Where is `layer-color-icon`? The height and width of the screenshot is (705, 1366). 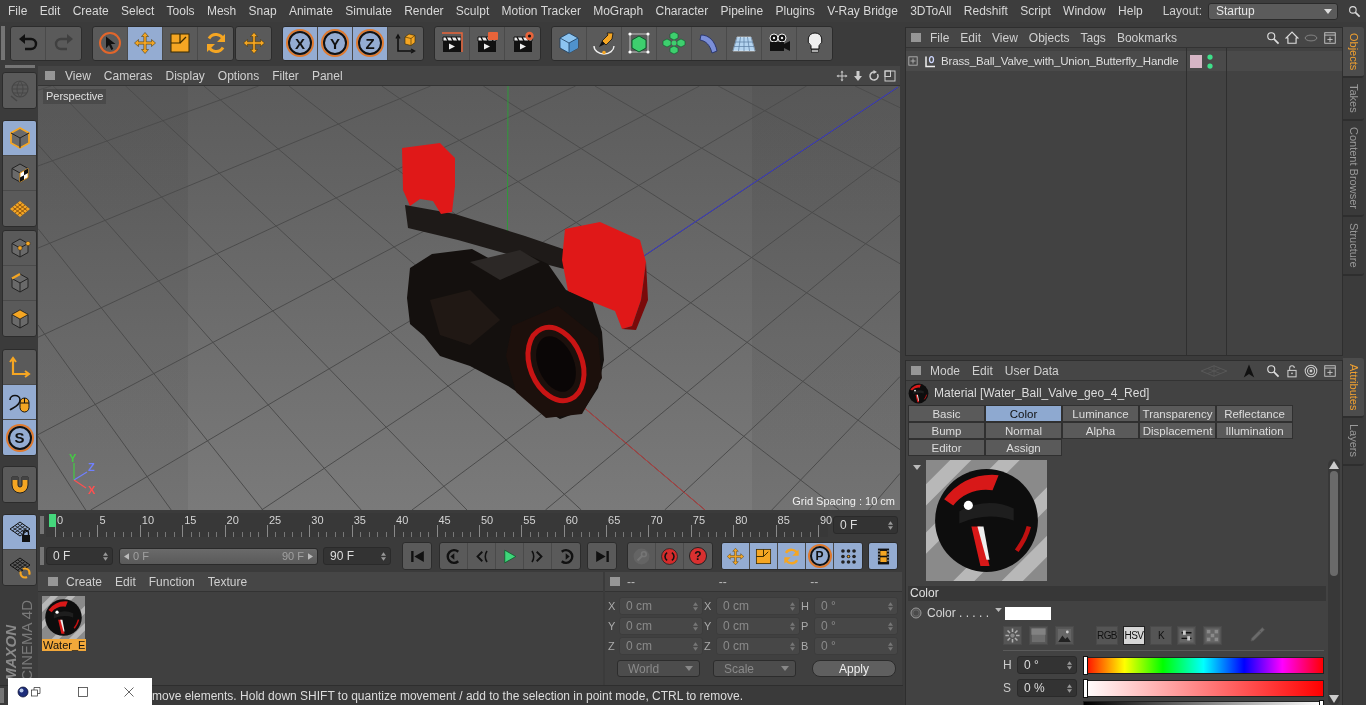 layer-color-icon is located at coordinates (1196, 61).